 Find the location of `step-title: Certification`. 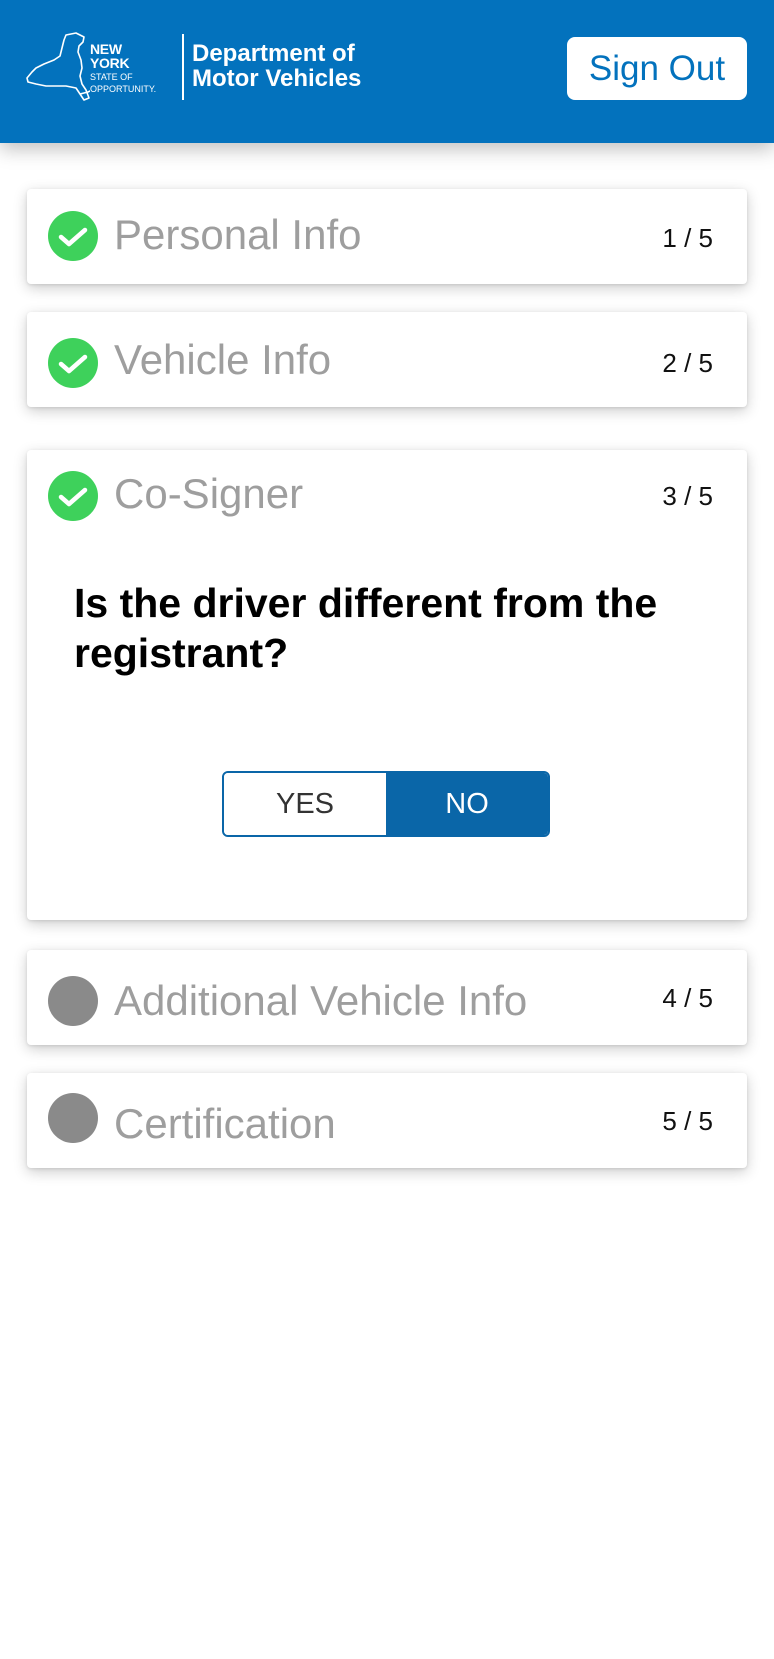

step-title: Certification is located at coordinates (225, 1123).